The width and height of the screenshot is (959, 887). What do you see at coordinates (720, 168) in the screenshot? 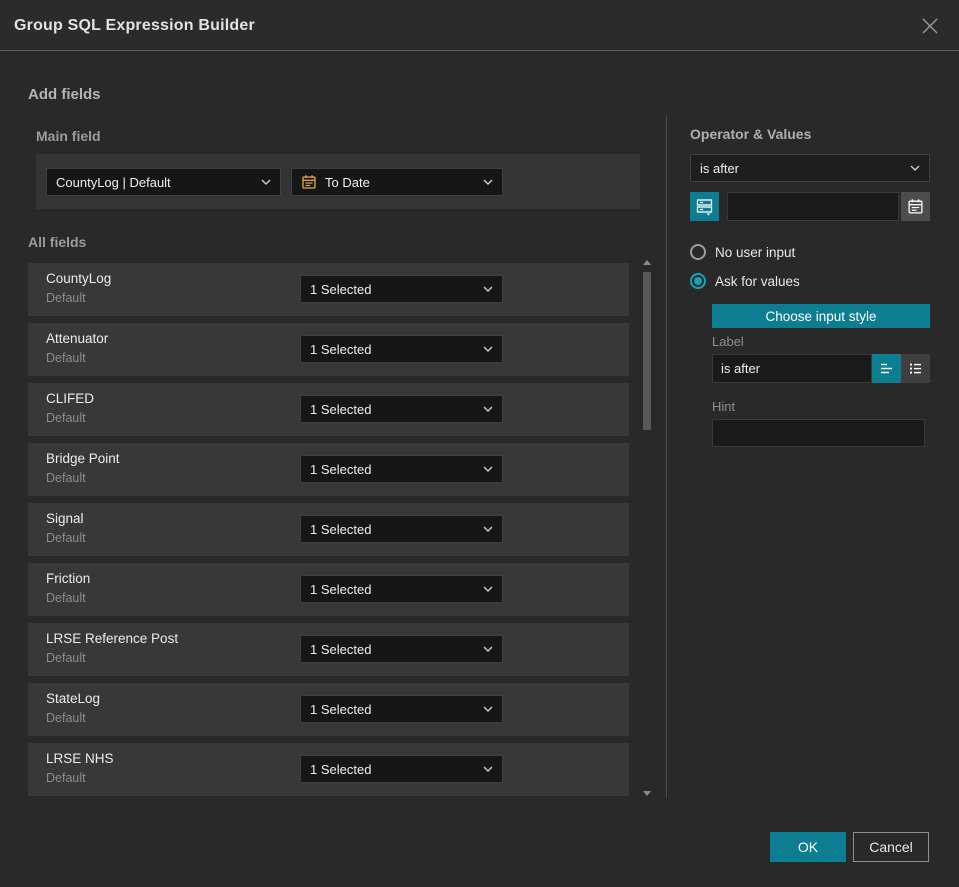
I see `operator-select-value: is after` at bounding box center [720, 168].